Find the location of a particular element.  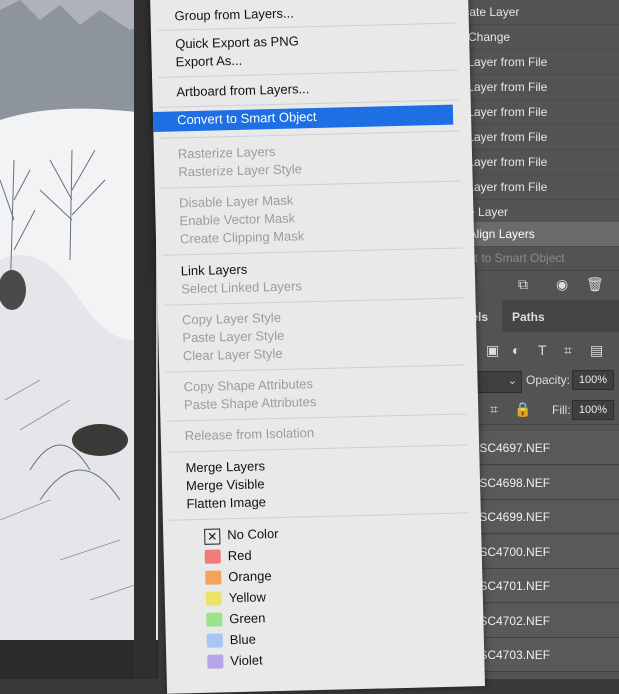

yellow-swatch is located at coordinates (213, 598).